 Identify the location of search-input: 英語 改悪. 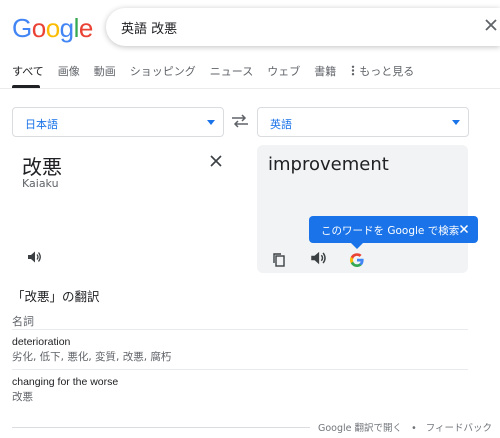
(149, 27).